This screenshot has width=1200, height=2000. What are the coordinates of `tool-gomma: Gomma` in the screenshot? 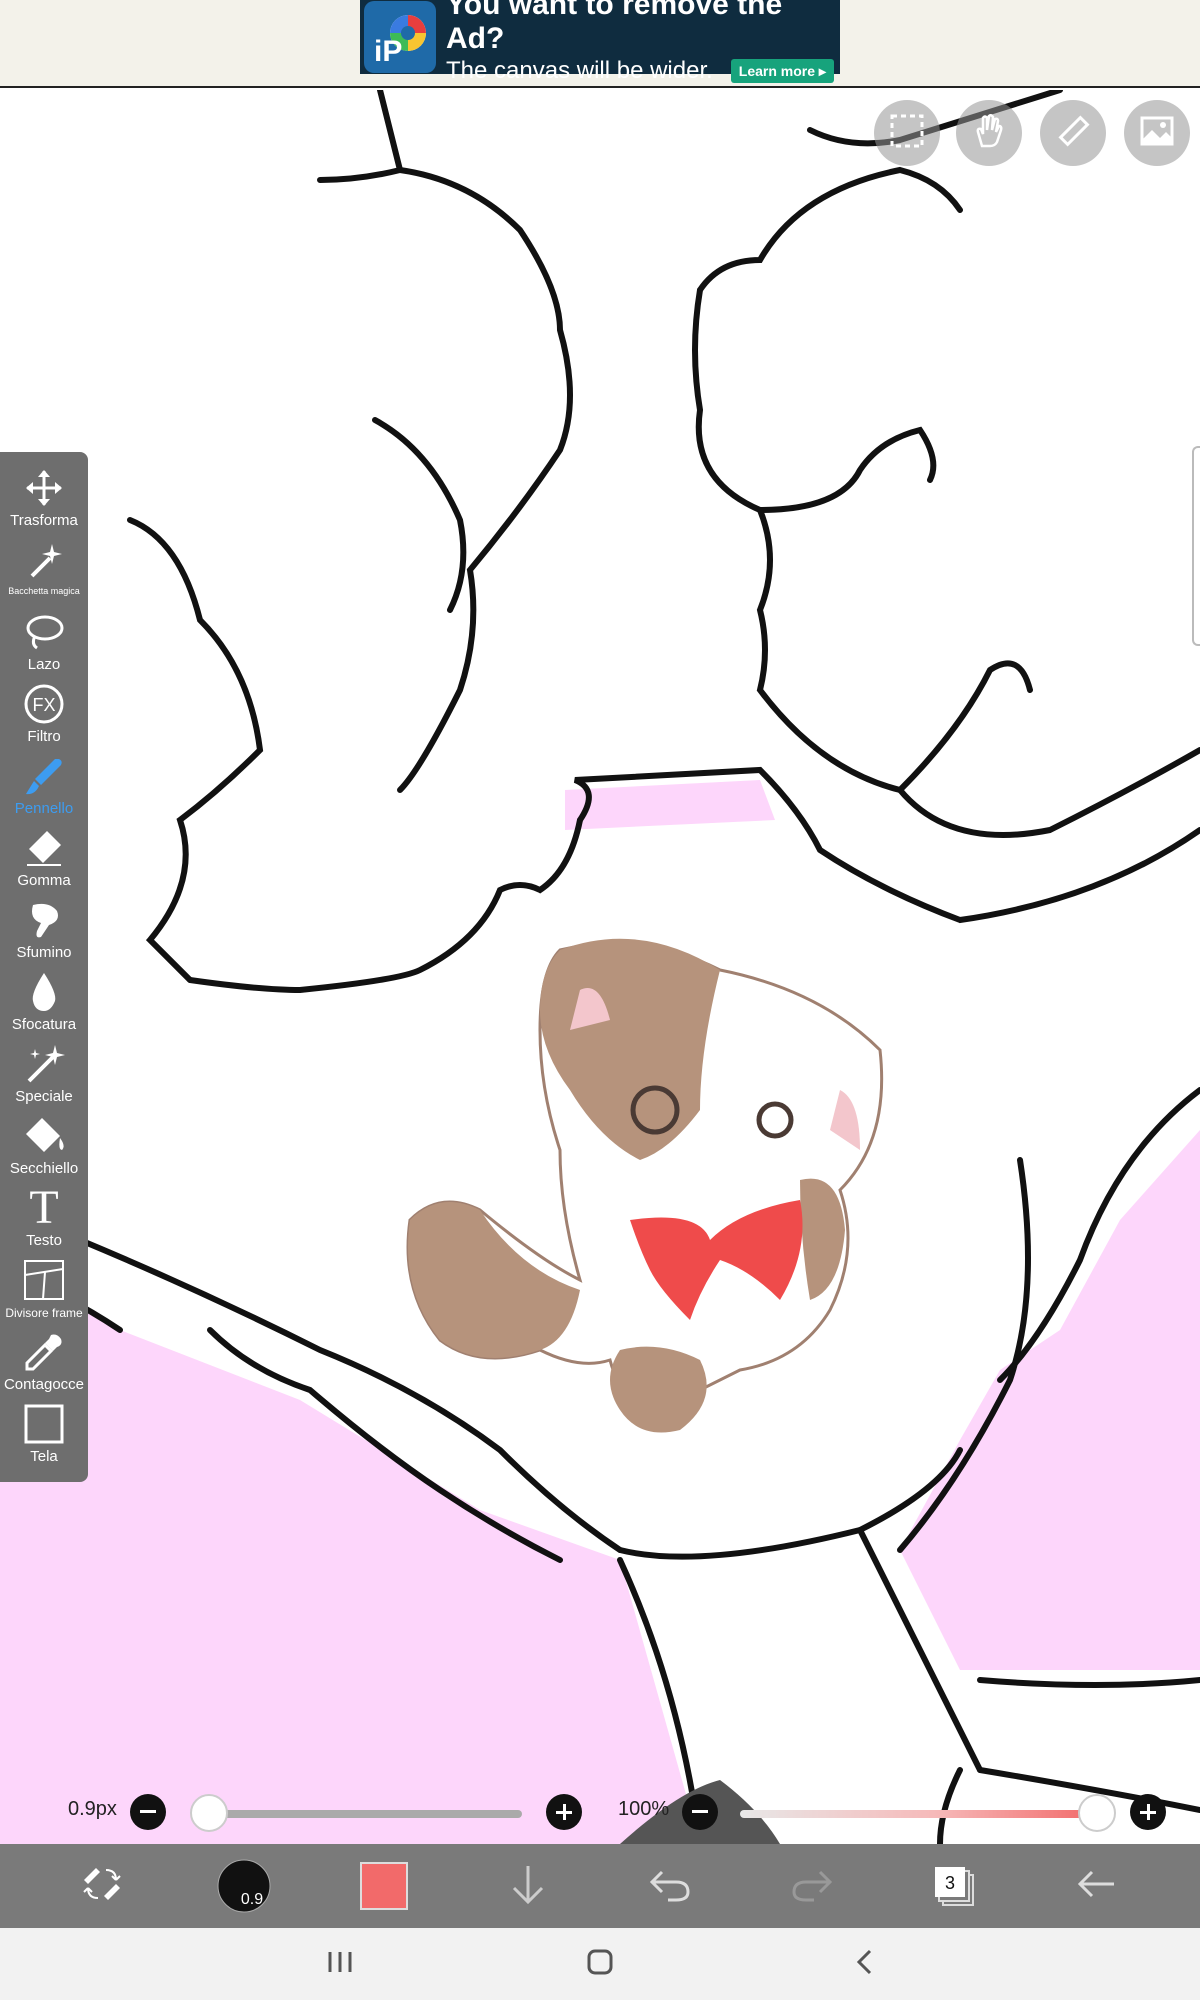 It's located at (44, 860).